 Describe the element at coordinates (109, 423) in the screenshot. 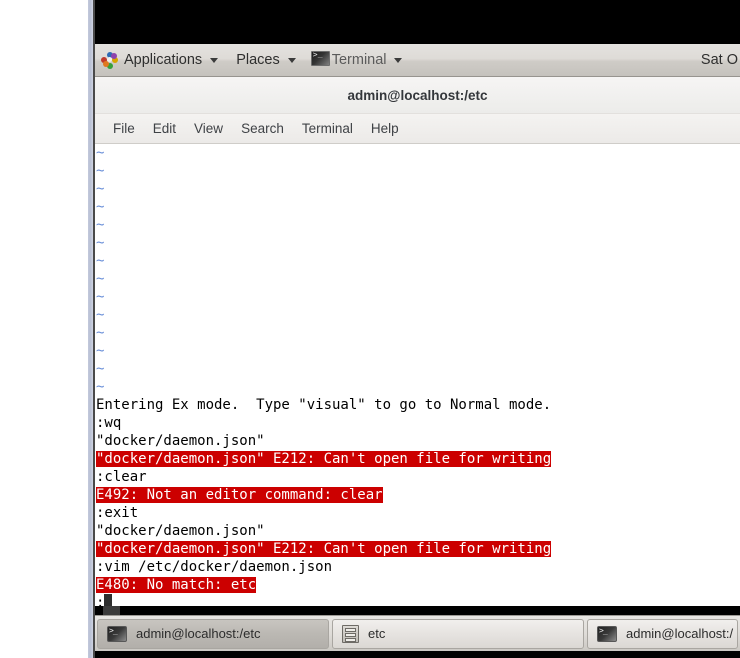

I see `terminal-output-line: :wq` at that location.